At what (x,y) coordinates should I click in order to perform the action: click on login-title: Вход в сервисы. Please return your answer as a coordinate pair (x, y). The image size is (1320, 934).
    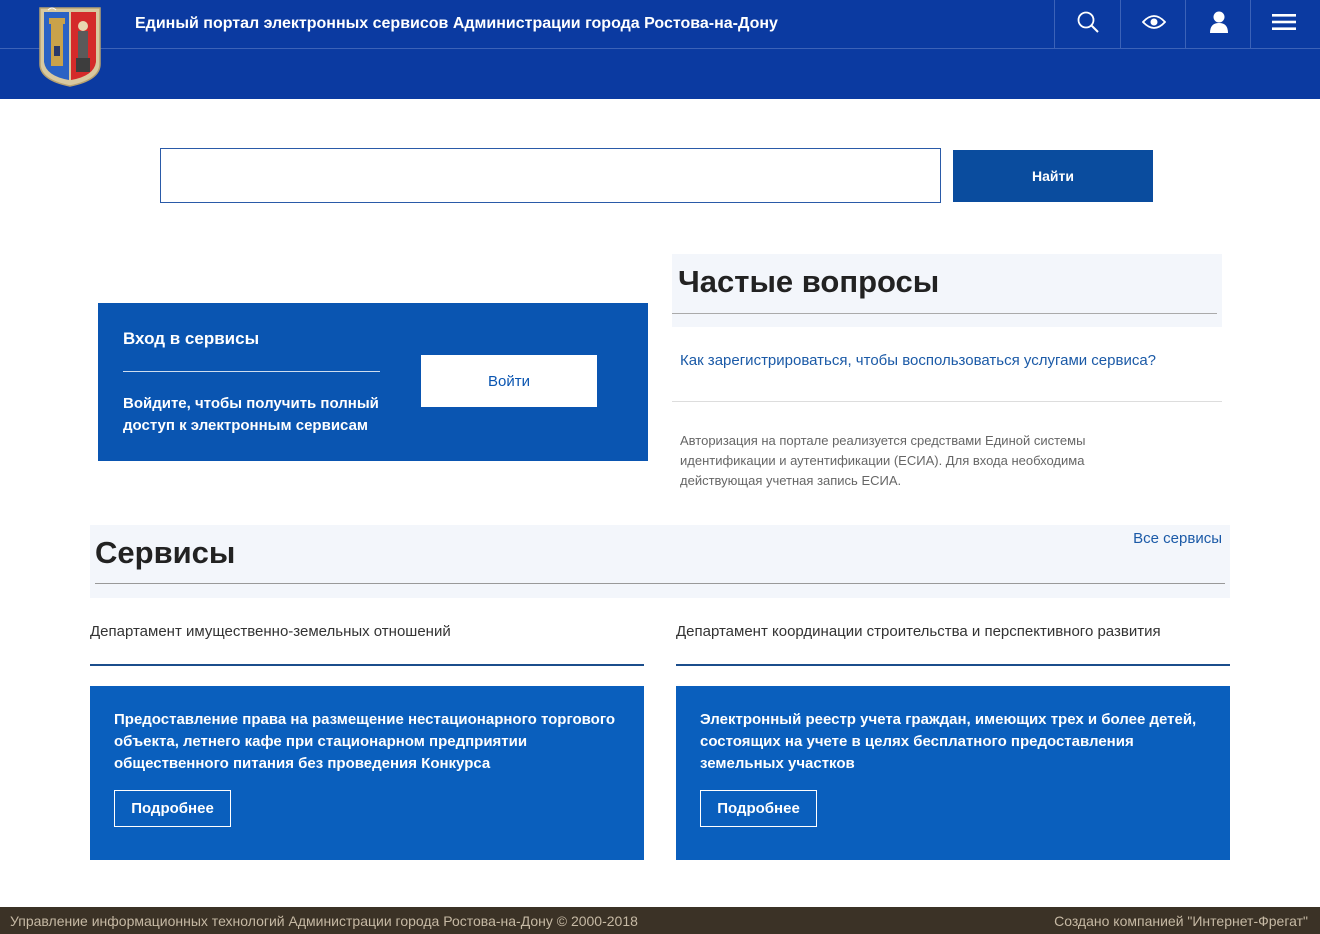
    Looking at the image, I should click on (191, 338).